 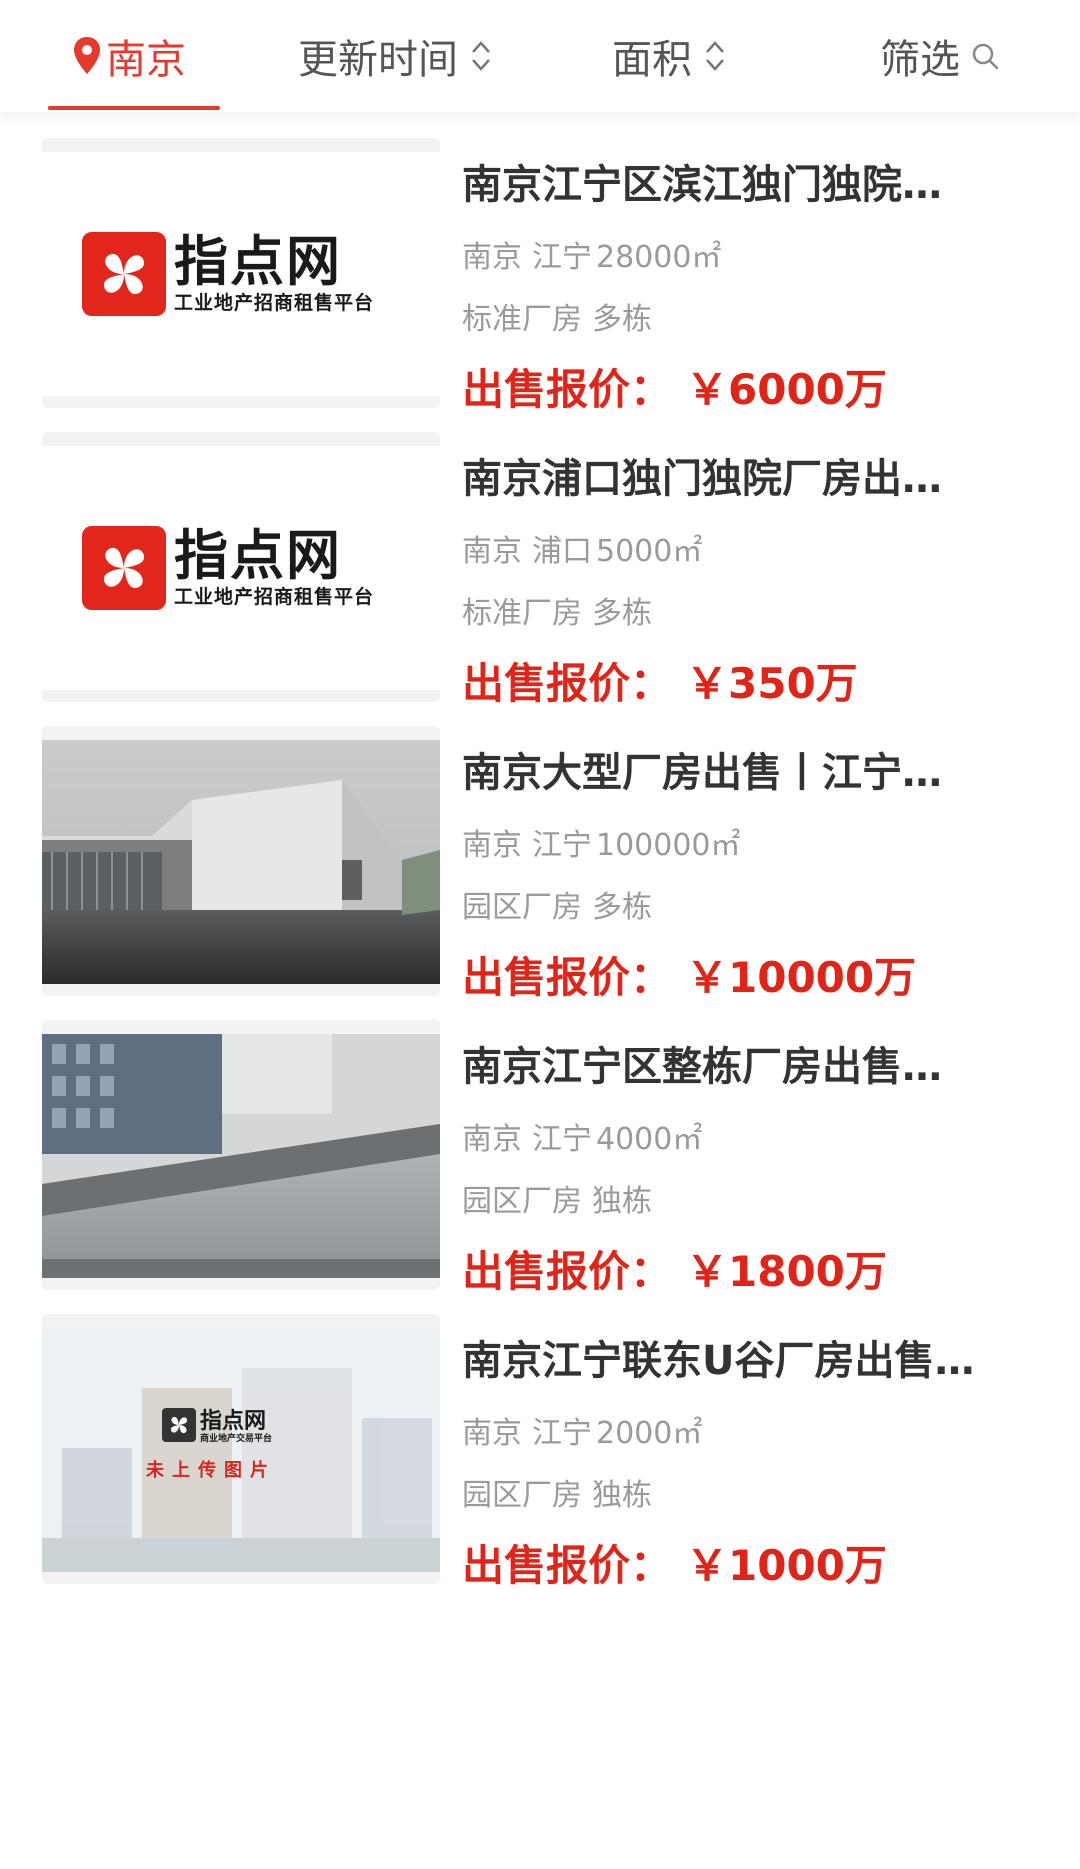 I want to click on listing-tags: 园区厂房 多栋, so click(x=557, y=908).